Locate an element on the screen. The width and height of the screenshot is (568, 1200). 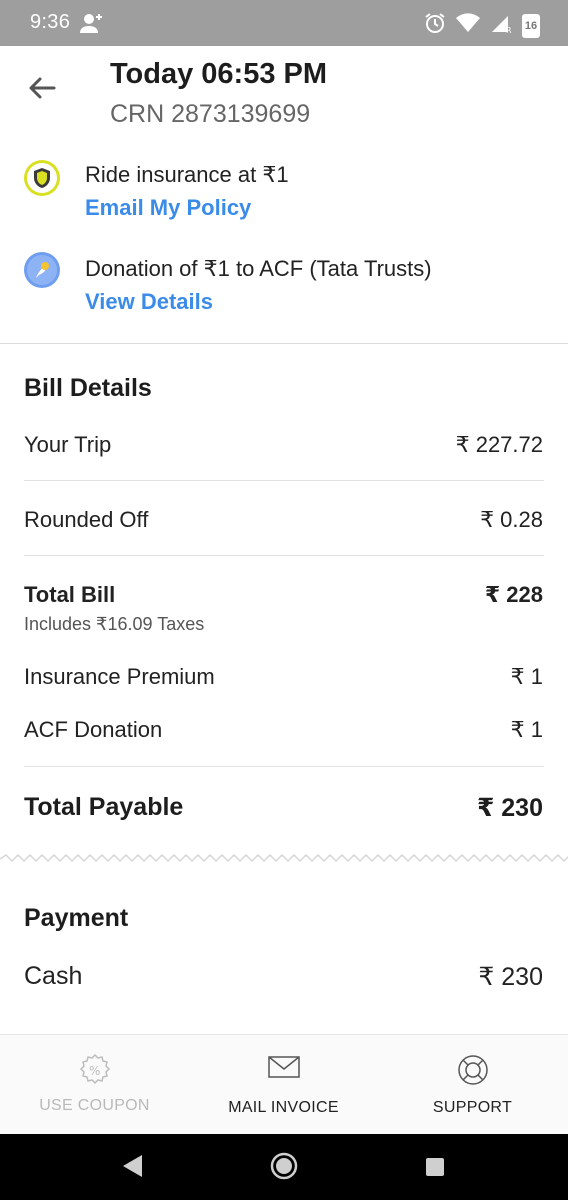
lifebuoy-icon is located at coordinates (473, 1072).